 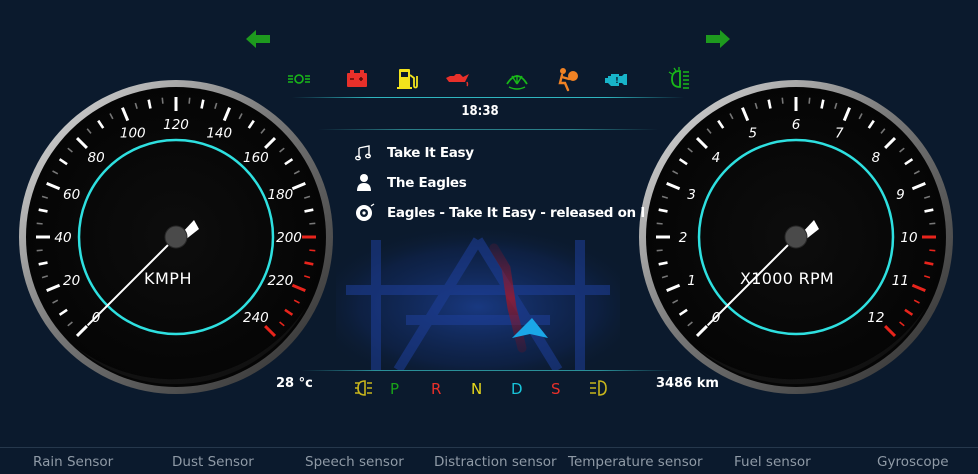 What do you see at coordinates (357, 78) in the screenshot?
I see `battery-warning-icon` at bounding box center [357, 78].